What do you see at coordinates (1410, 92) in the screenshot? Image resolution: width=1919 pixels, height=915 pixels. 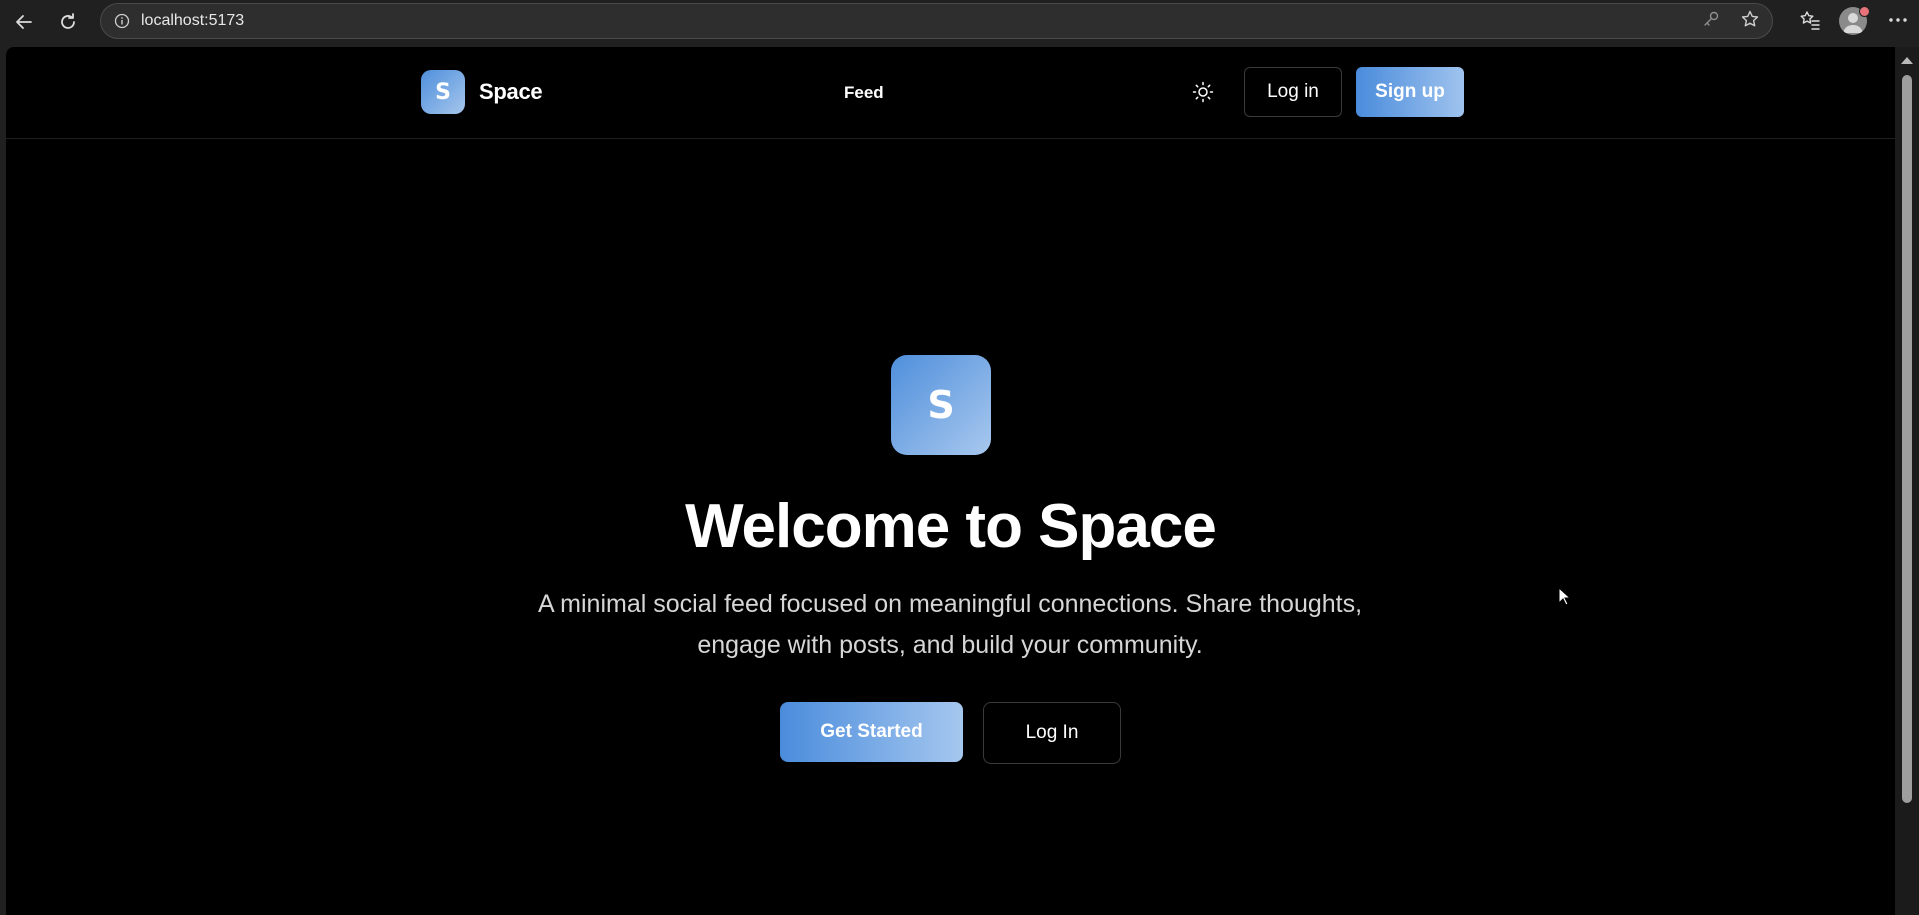 I see `header-signup-button: Sign up` at bounding box center [1410, 92].